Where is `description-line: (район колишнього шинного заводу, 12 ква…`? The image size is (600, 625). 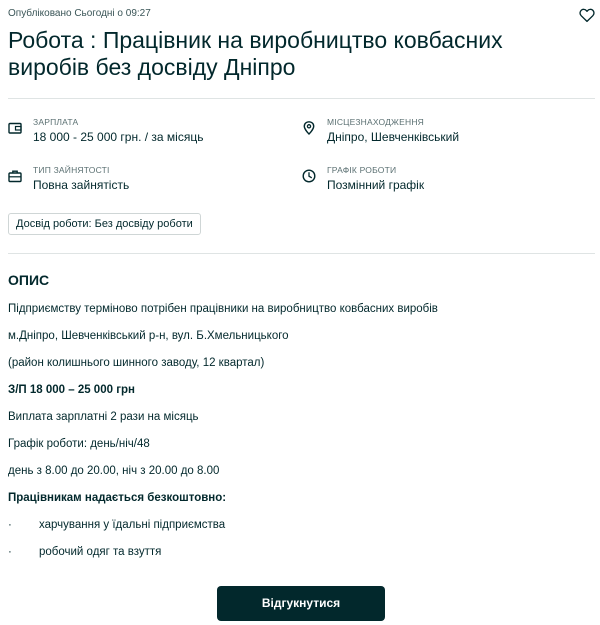
description-line: (район колишнього шинного заводу, 12 ква… is located at coordinates (136, 363).